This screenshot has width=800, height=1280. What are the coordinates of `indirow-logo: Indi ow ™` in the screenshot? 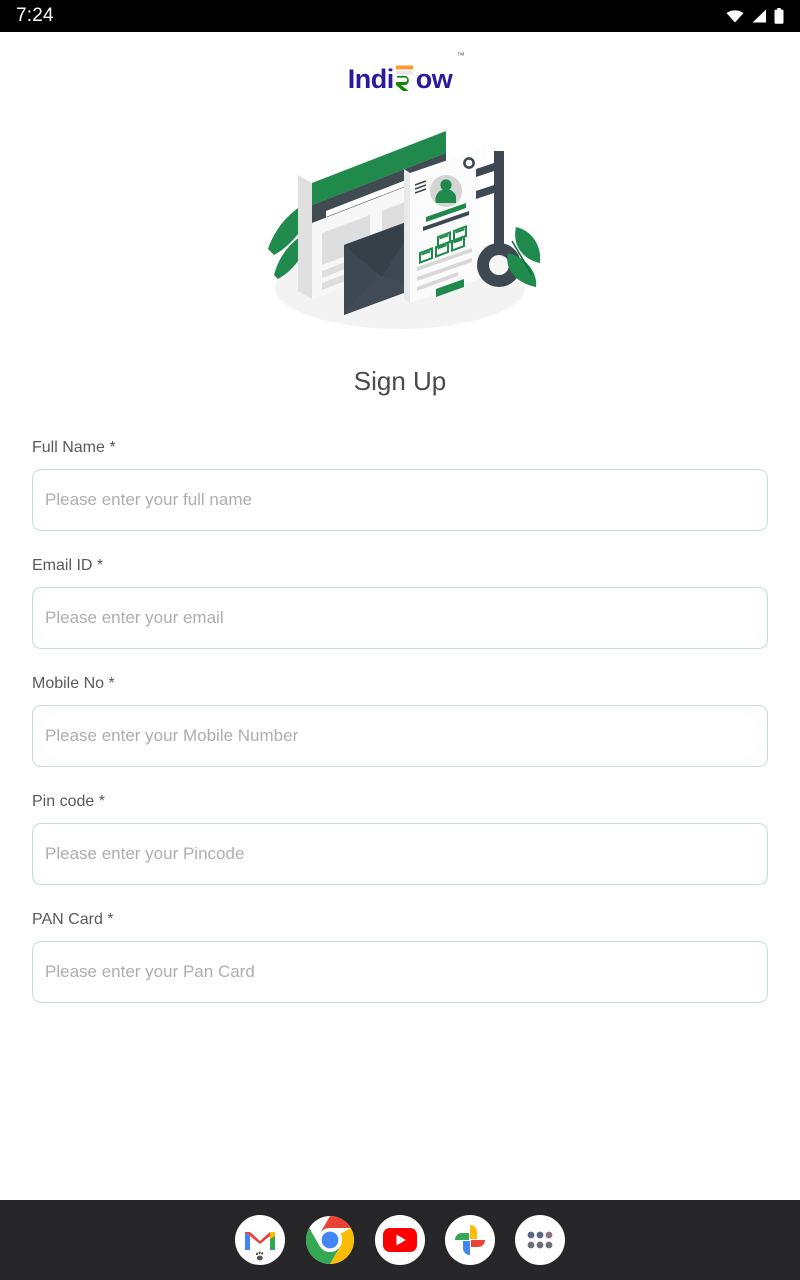 It's located at (406, 73).